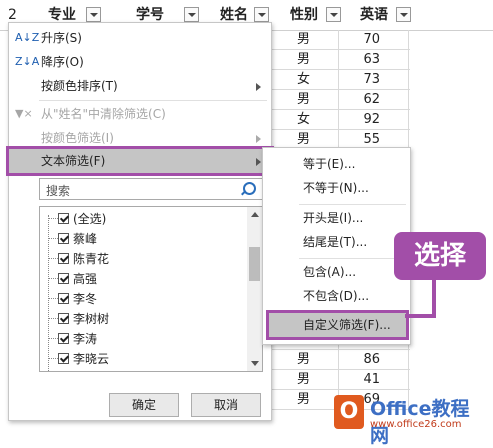 The image size is (493, 448). I want to click on filter-by-color-item: 按颜色筛选(I), so click(140, 138).